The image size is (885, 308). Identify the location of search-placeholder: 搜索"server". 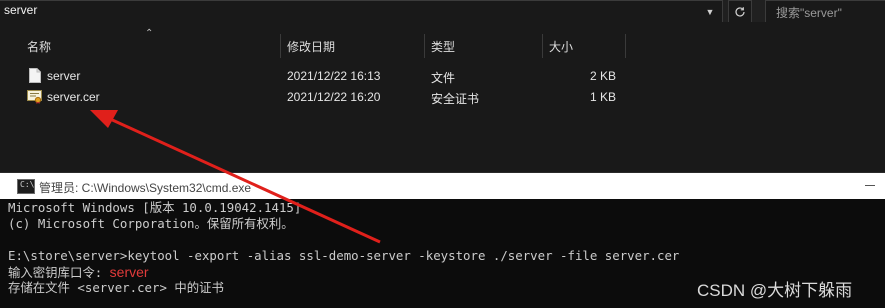
(809, 13).